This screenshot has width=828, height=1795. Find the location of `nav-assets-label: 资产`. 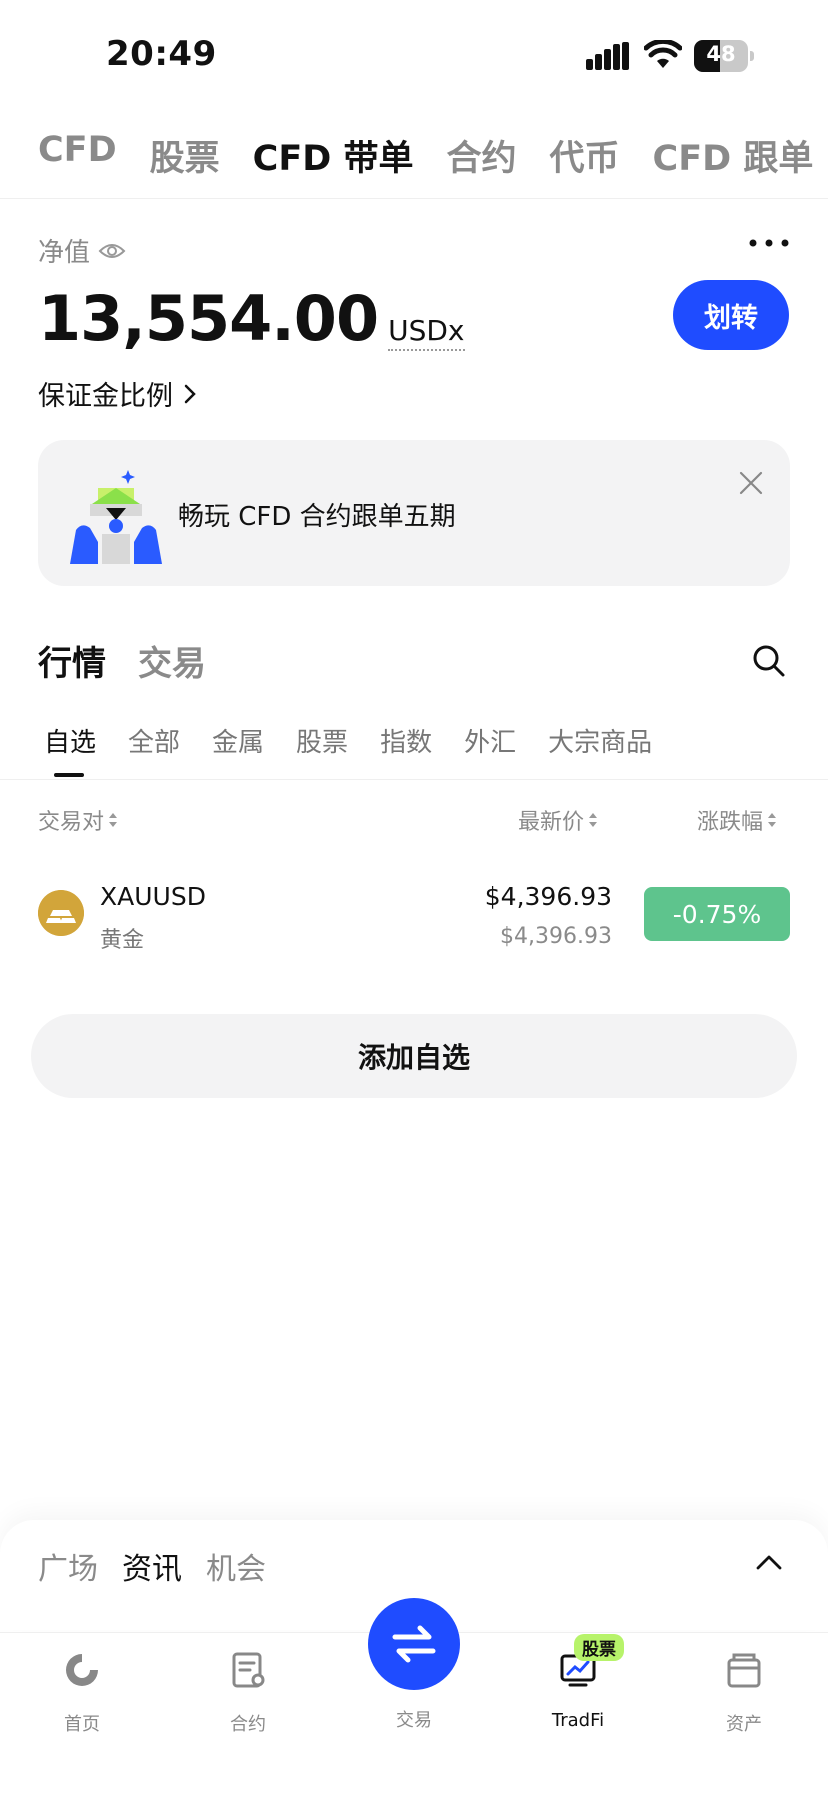

nav-assets-label: 资产 is located at coordinates (744, 1724).